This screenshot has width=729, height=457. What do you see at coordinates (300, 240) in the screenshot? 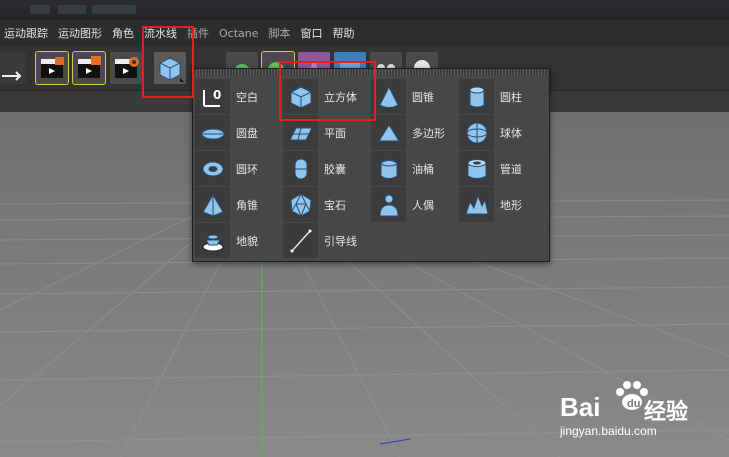
I see `guide-icon` at bounding box center [300, 240].